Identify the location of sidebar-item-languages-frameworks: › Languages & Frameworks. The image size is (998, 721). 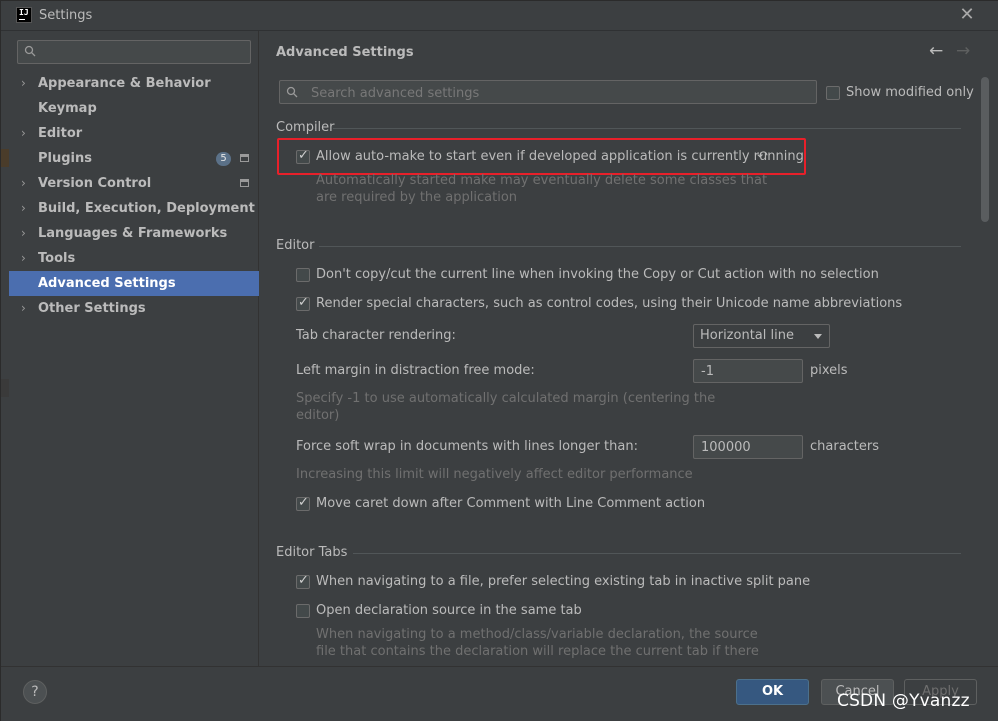
(134, 233).